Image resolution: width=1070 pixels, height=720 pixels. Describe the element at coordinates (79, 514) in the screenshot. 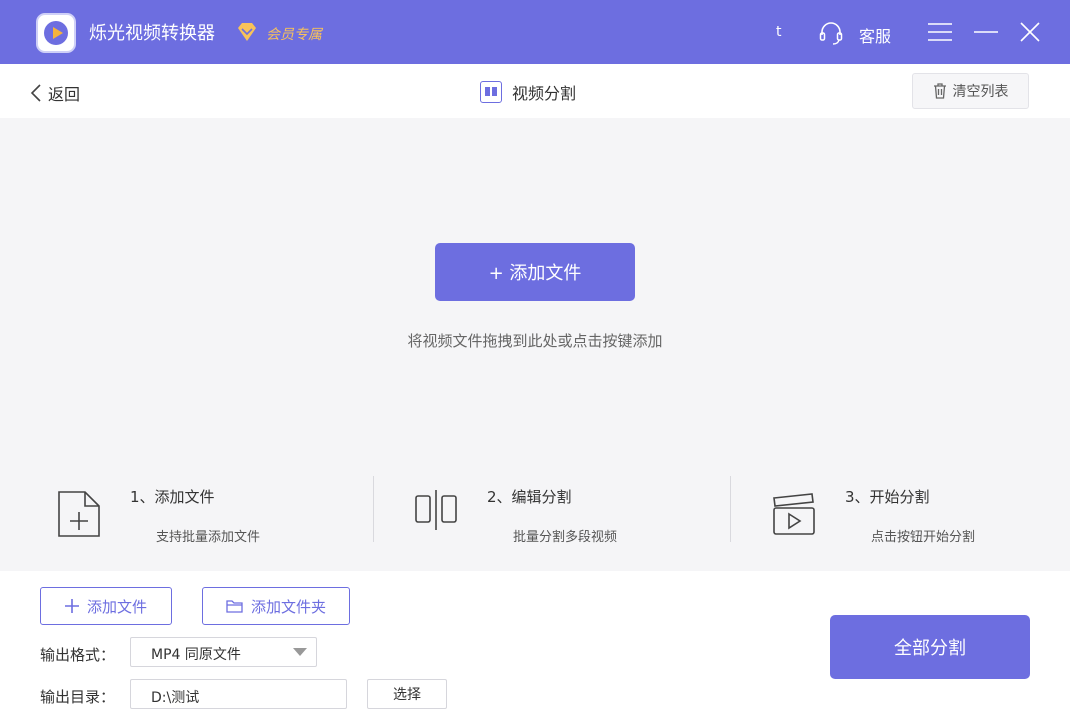

I see `add-file-icon` at that location.